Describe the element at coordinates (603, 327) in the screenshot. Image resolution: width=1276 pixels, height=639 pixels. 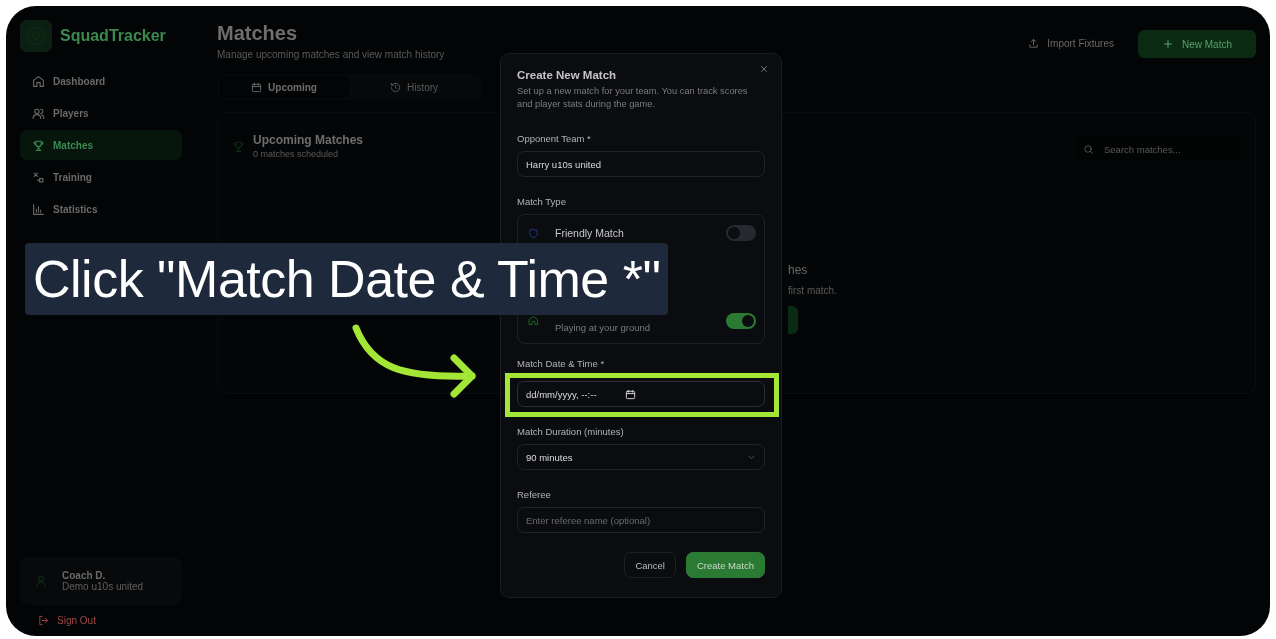
I see `option-description: Playing at your ground` at that location.